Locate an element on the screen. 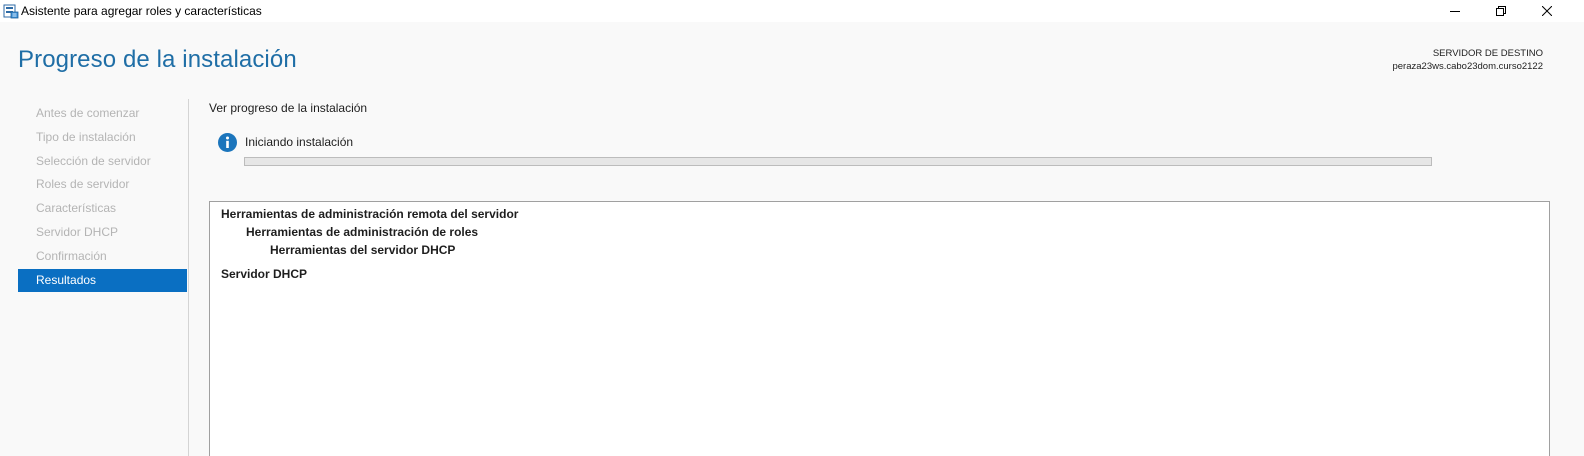  result-item-role-admin-tools: Herramientas de administración de roles is located at coordinates (362, 232).